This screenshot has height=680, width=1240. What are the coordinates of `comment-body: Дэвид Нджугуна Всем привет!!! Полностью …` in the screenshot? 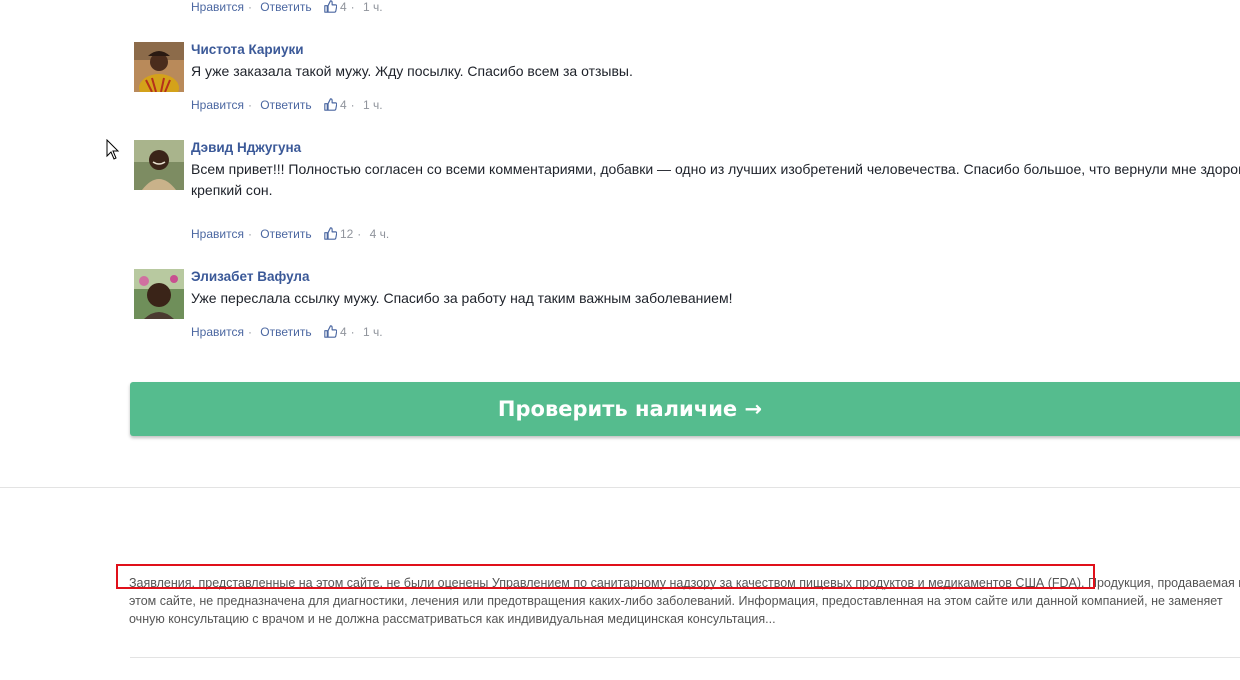 It's located at (715, 170).